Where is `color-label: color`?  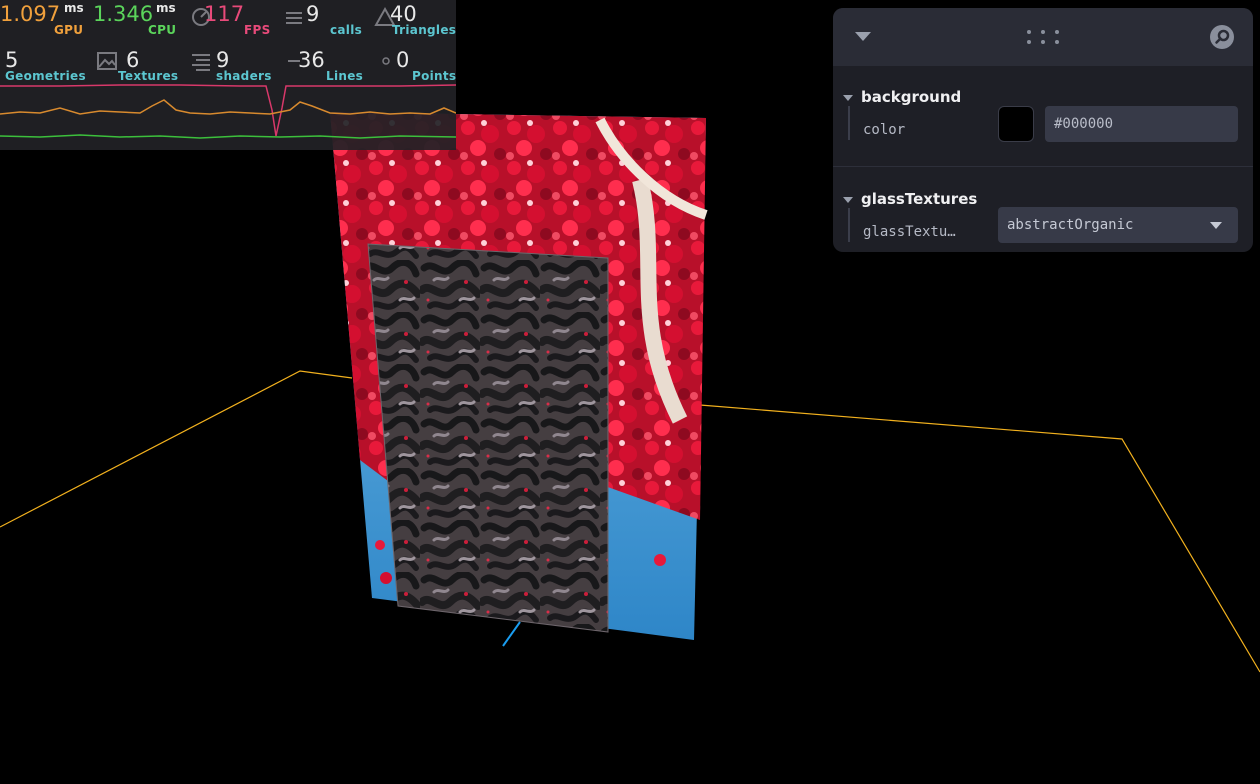 color-label: color is located at coordinates (884, 130).